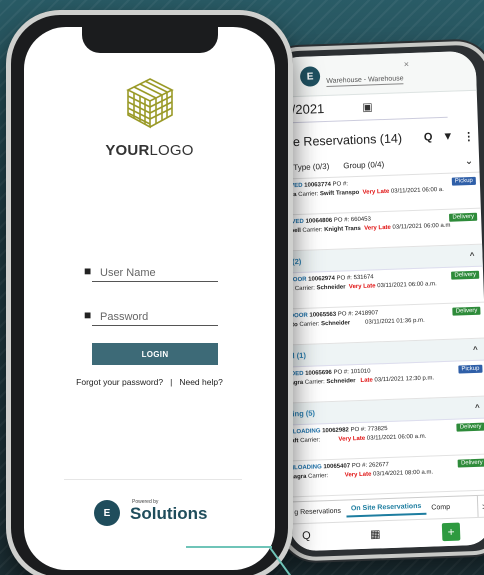 This screenshot has height=575, width=484. Describe the element at coordinates (367, 106) in the screenshot. I see `calendar-icon: ▣` at that location.